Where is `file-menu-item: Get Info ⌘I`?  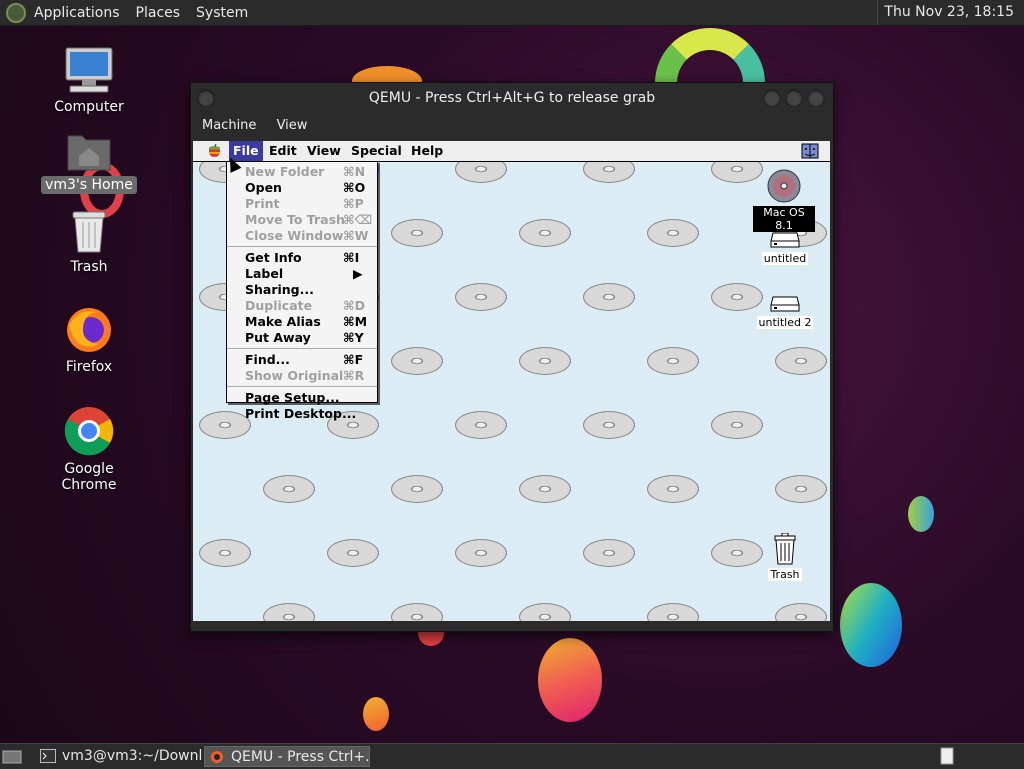
file-menu-item: Get Info ⌘I is located at coordinates (302, 258).